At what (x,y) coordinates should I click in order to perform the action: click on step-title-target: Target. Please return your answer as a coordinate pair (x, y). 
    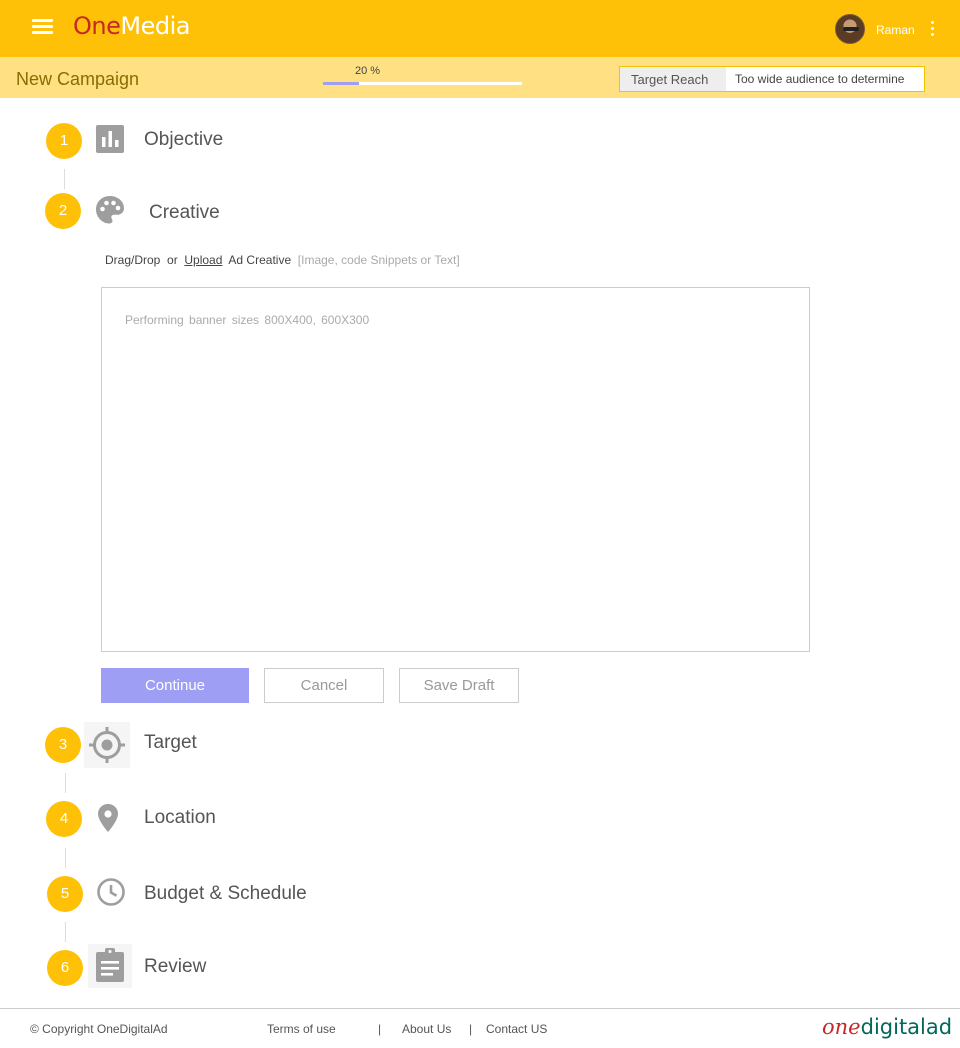
    Looking at the image, I should click on (170, 743).